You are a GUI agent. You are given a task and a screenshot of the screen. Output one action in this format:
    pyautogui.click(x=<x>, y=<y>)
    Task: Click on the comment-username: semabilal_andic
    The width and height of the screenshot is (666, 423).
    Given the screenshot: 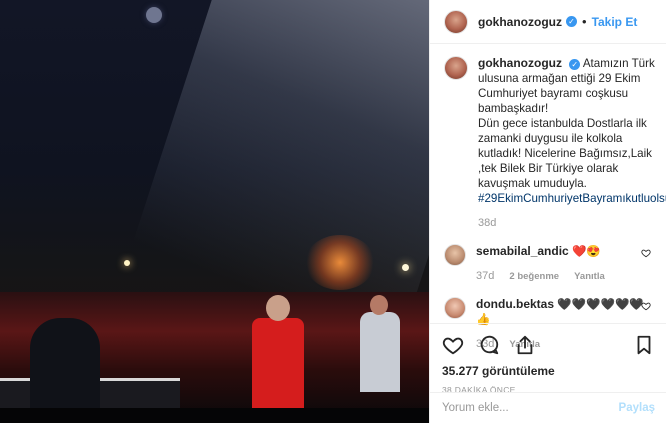 What is the action you would take?
    pyautogui.click(x=522, y=251)
    